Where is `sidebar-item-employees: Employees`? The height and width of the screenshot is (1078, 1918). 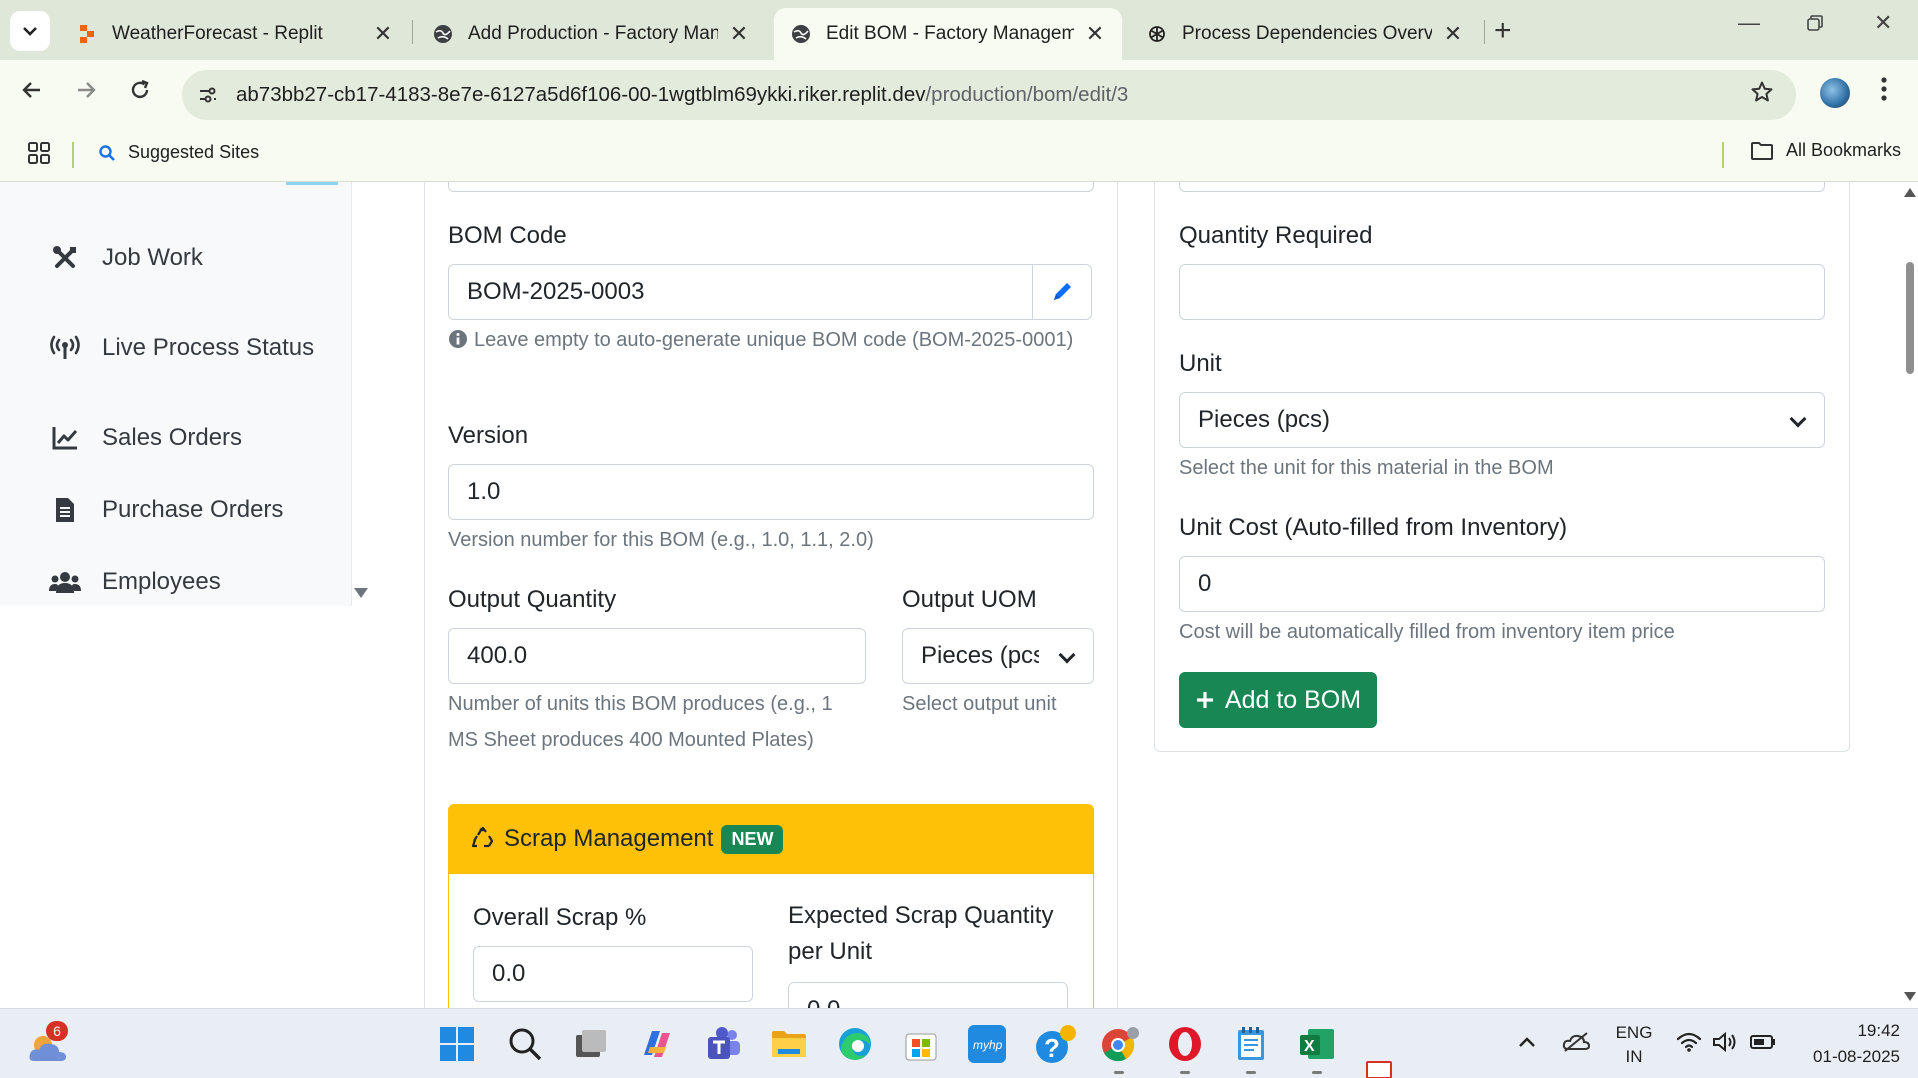 sidebar-item-employees: Employees is located at coordinates (134, 582).